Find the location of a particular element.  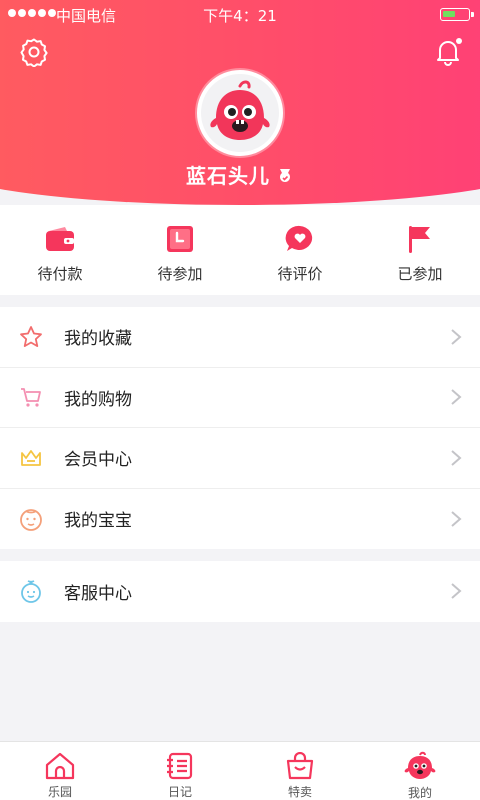

notification-button is located at coordinates (448, 52).